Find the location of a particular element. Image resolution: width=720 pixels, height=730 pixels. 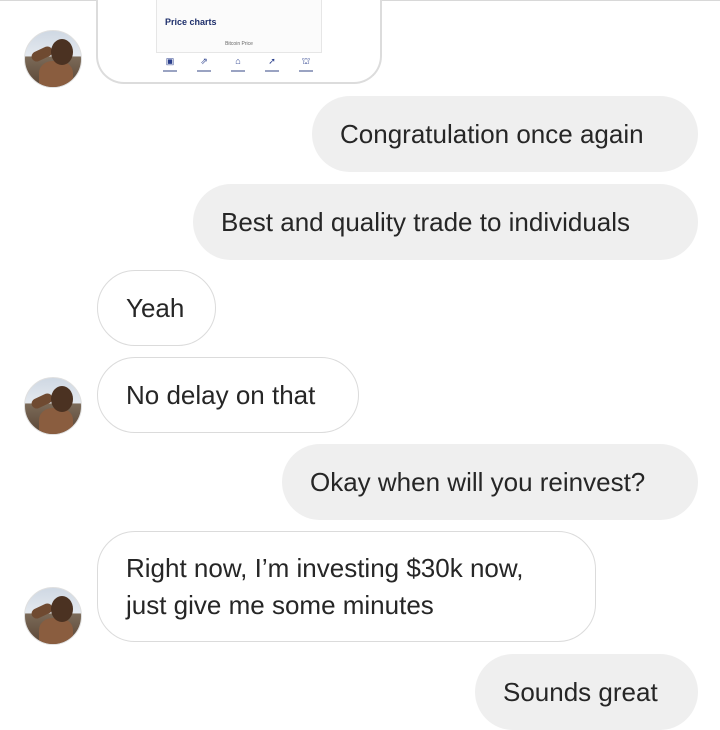

nav-item-trade: ⇗ is located at coordinates (204, 67).